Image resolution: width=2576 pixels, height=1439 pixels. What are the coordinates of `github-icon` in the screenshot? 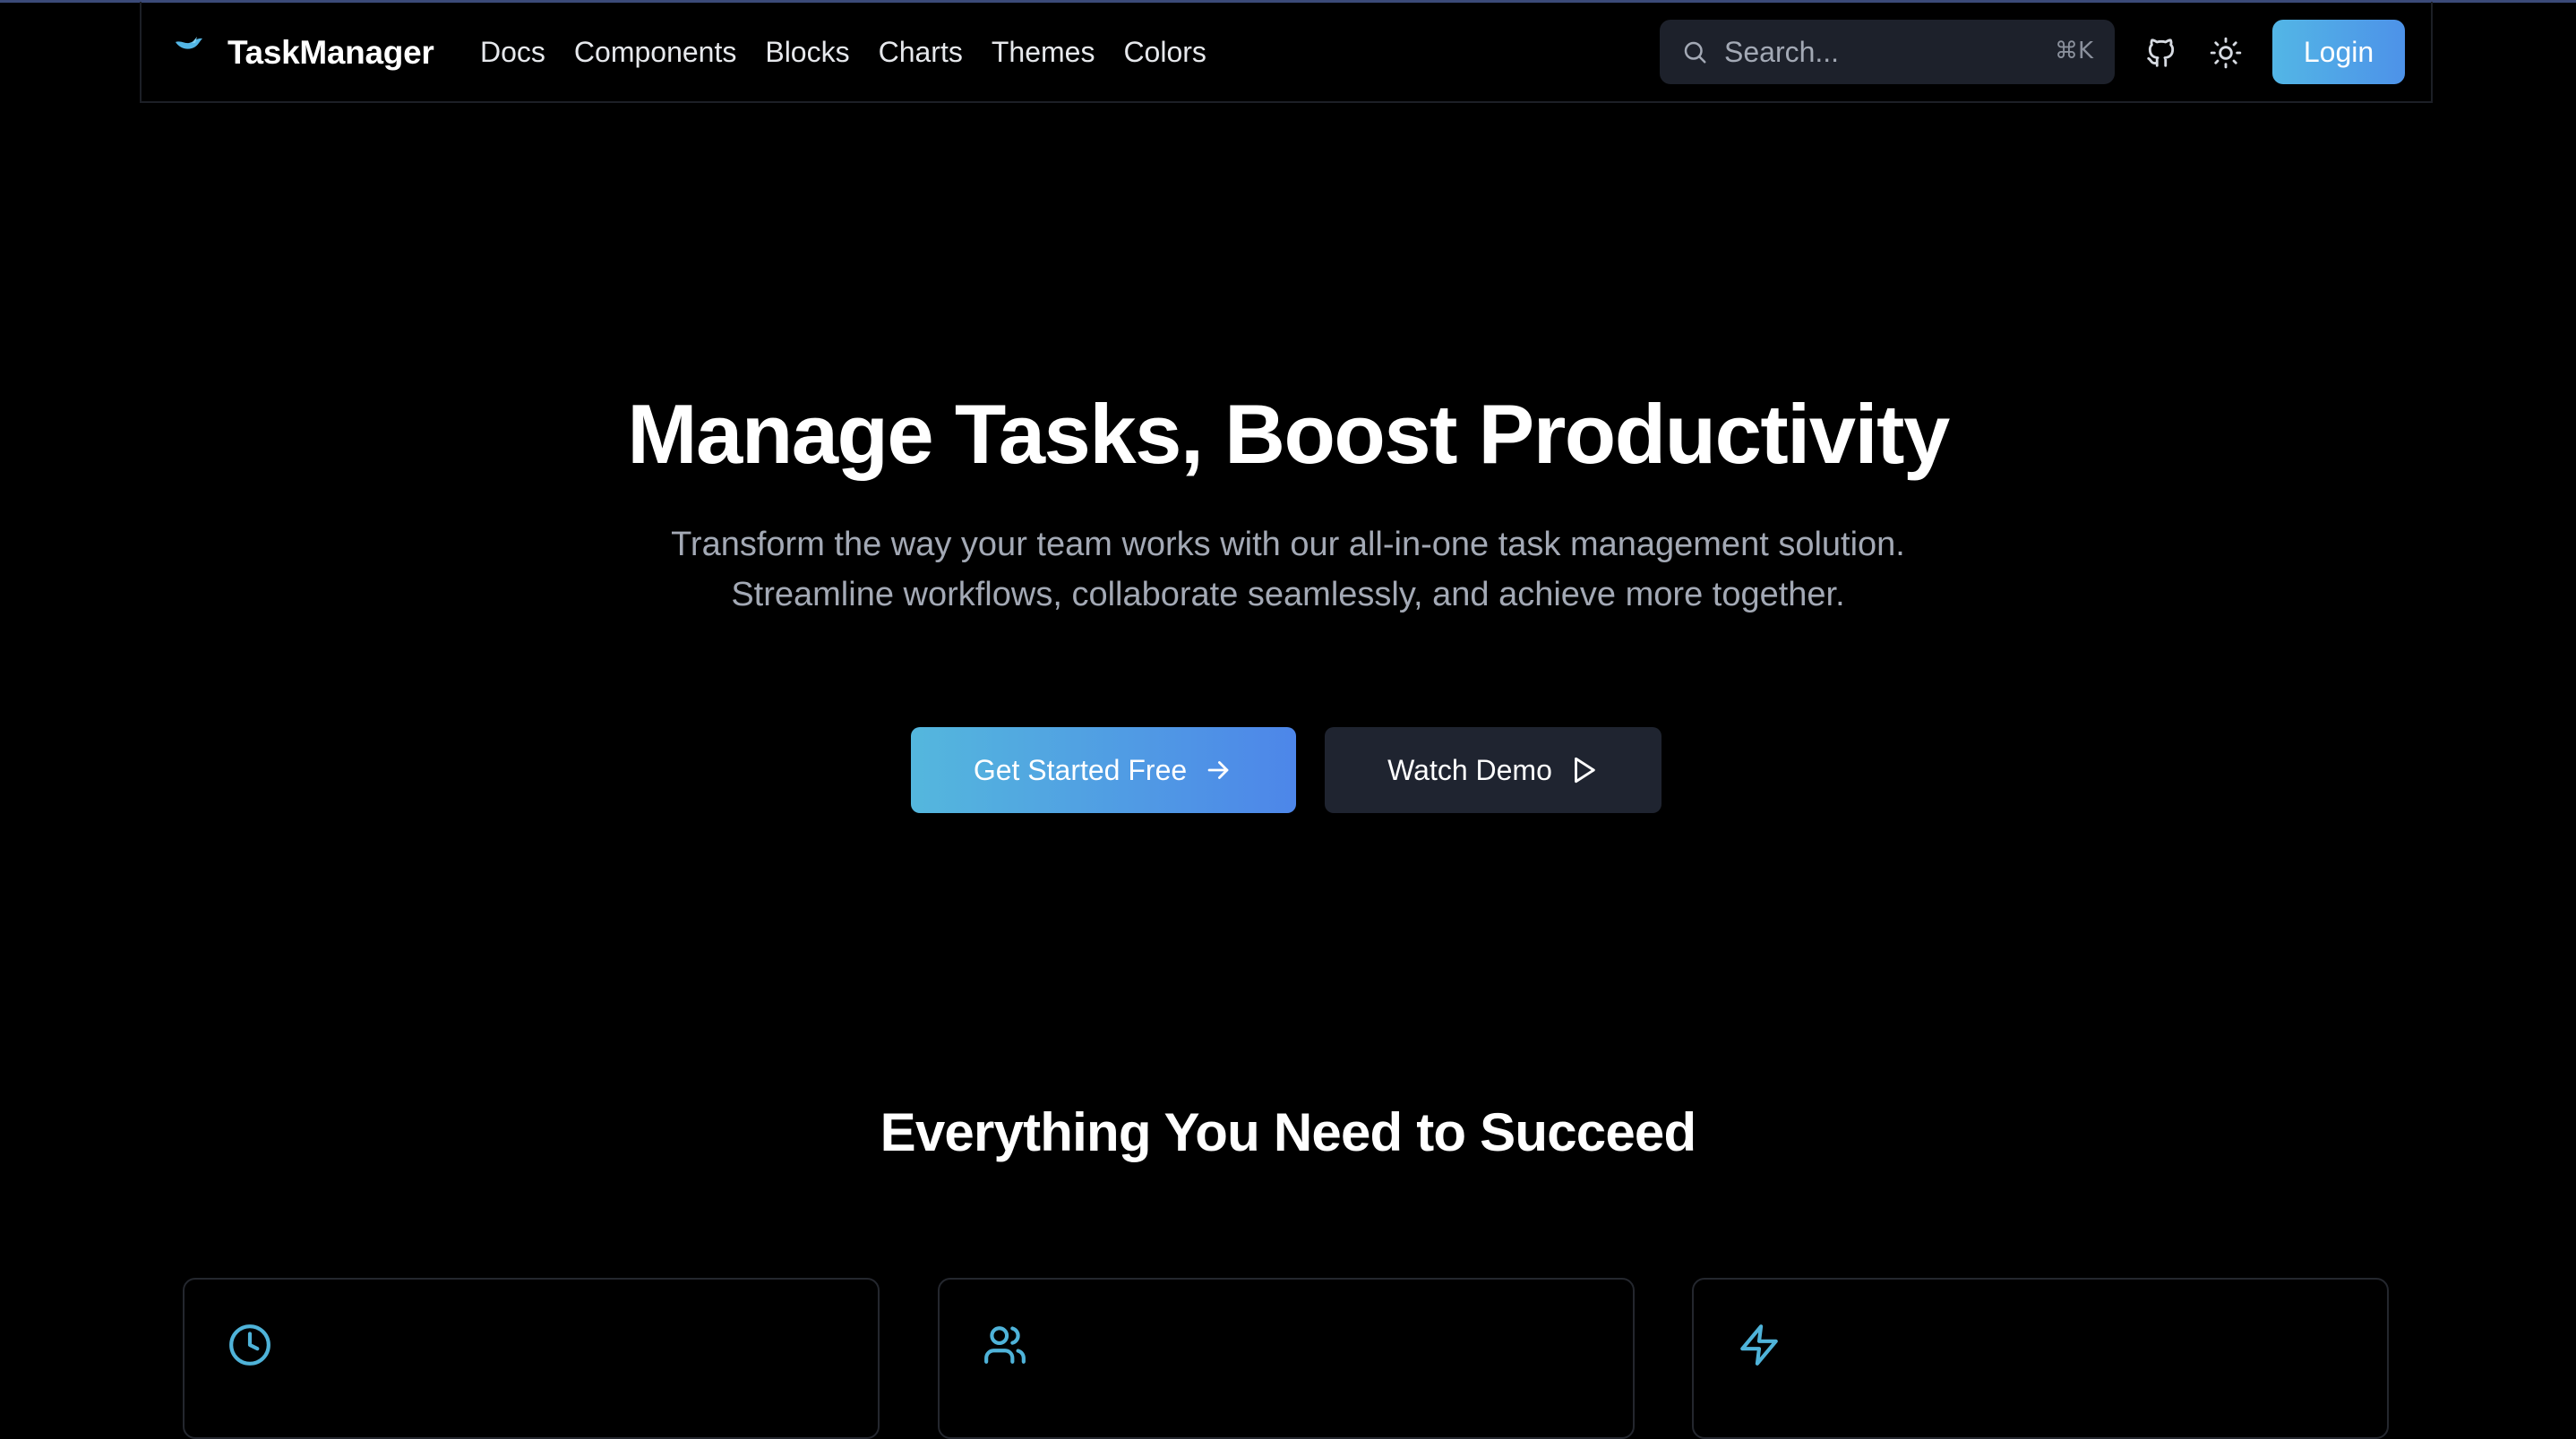 It's located at (2161, 53).